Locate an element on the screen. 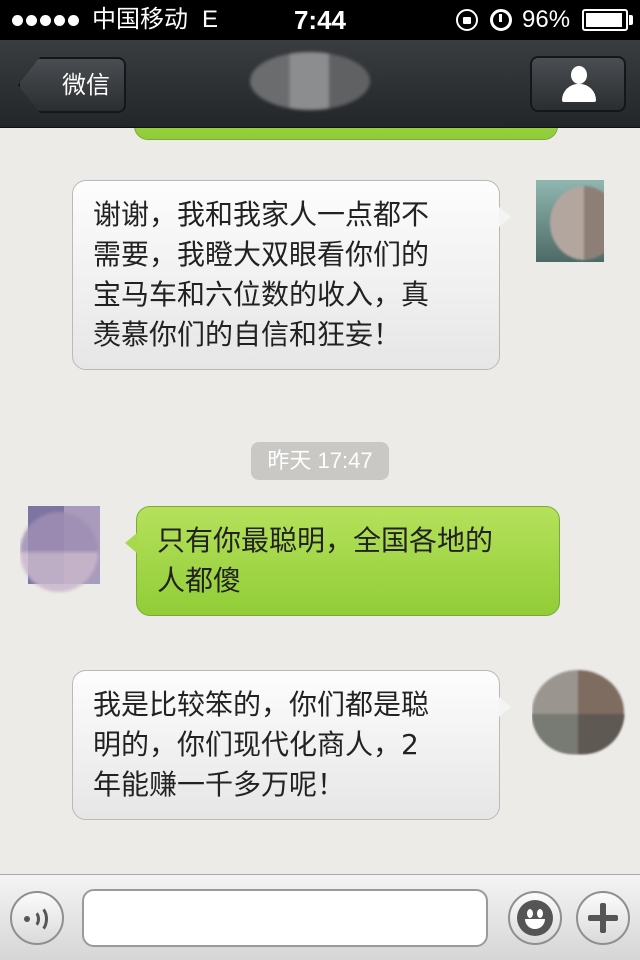 This screenshot has height=960, width=640. message-line: 羡慕你们的自信和狂妄！ is located at coordinates (247, 334).